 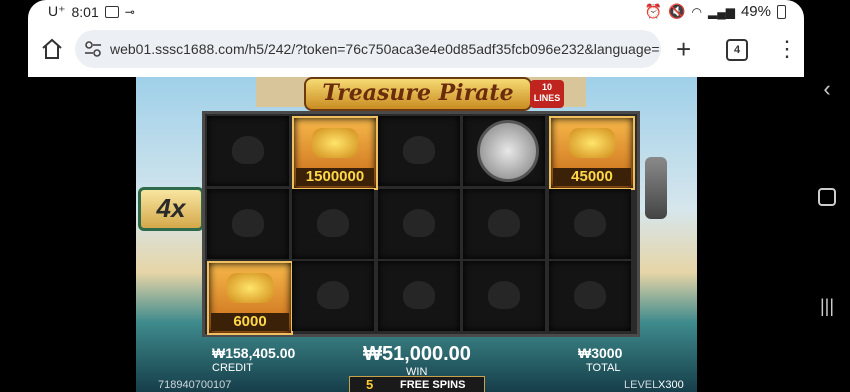 I want to click on mute-icon: 🔇, so click(x=677, y=11).